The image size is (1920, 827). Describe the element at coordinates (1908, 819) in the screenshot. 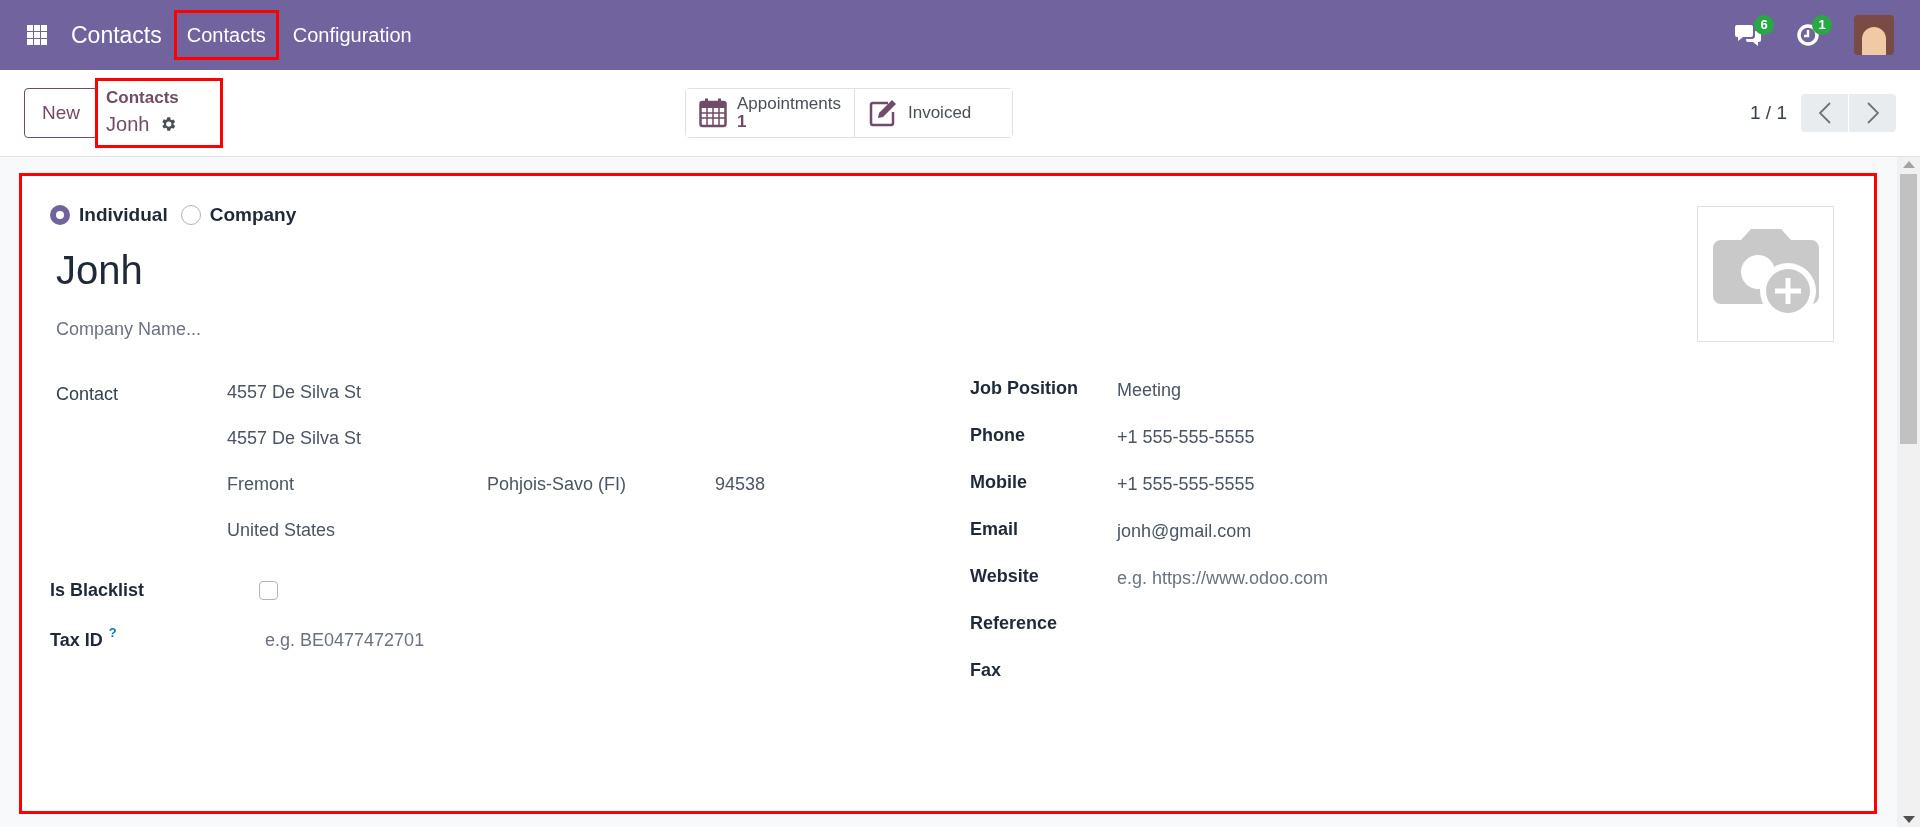

I see `scroll-down-icon` at that location.